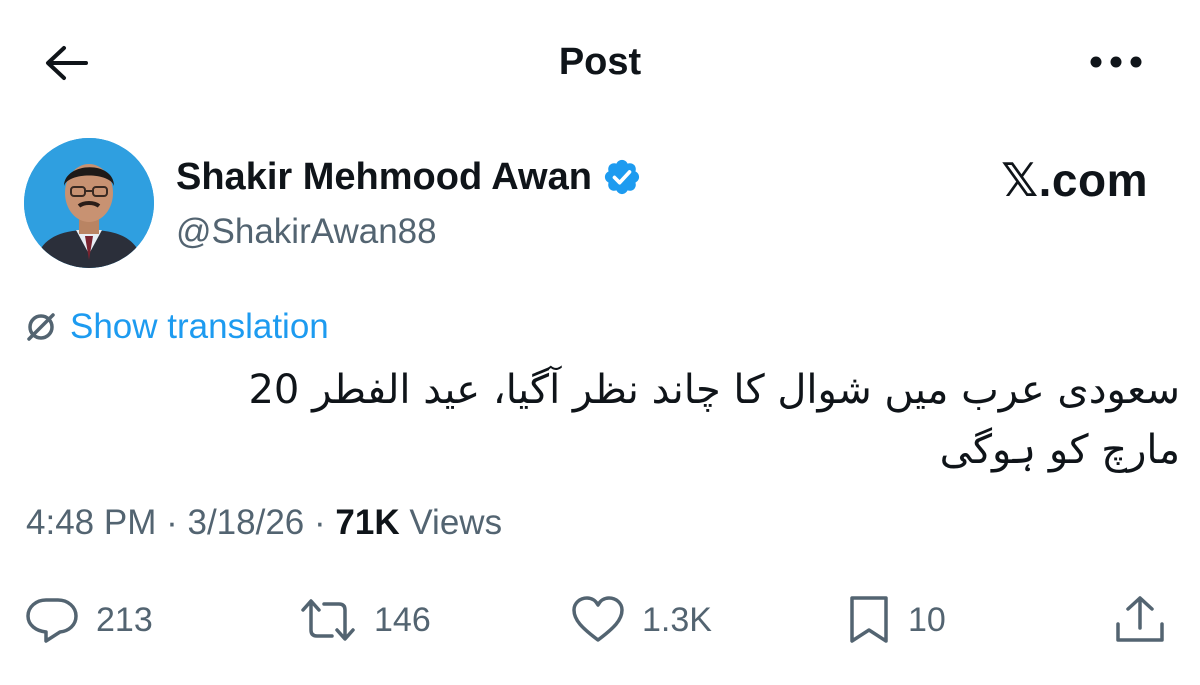 This screenshot has height=685, width=1200. I want to click on action-bar: 213 146 1.3K 10, so click(600, 620).